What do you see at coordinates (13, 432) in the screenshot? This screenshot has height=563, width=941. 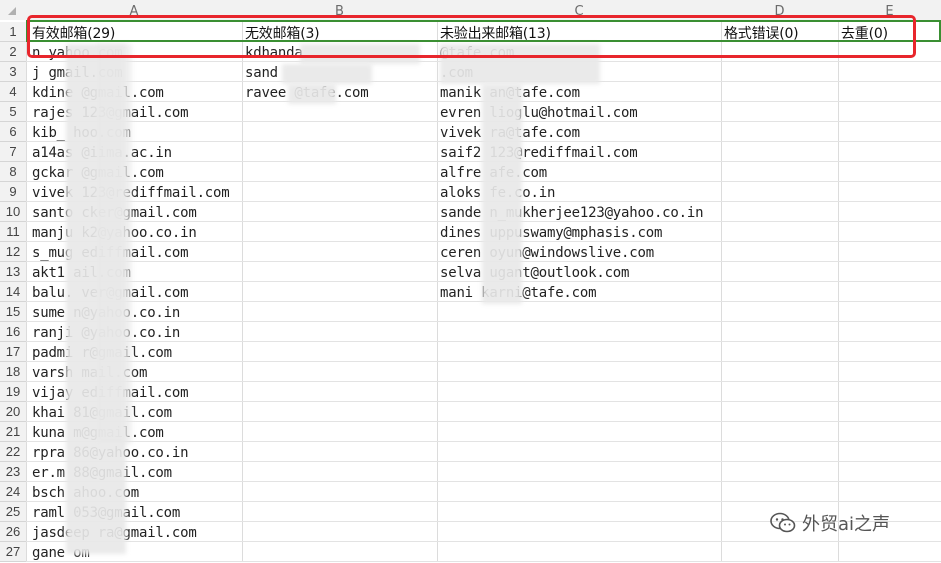 I see `row-header-21: 21` at bounding box center [13, 432].